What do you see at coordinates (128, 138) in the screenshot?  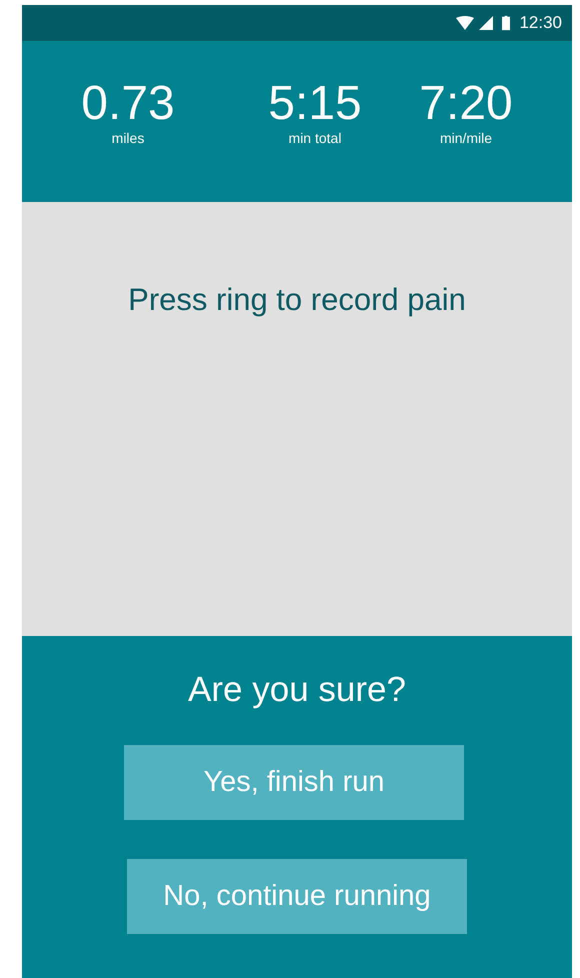 I see `stat-label: miles` at bounding box center [128, 138].